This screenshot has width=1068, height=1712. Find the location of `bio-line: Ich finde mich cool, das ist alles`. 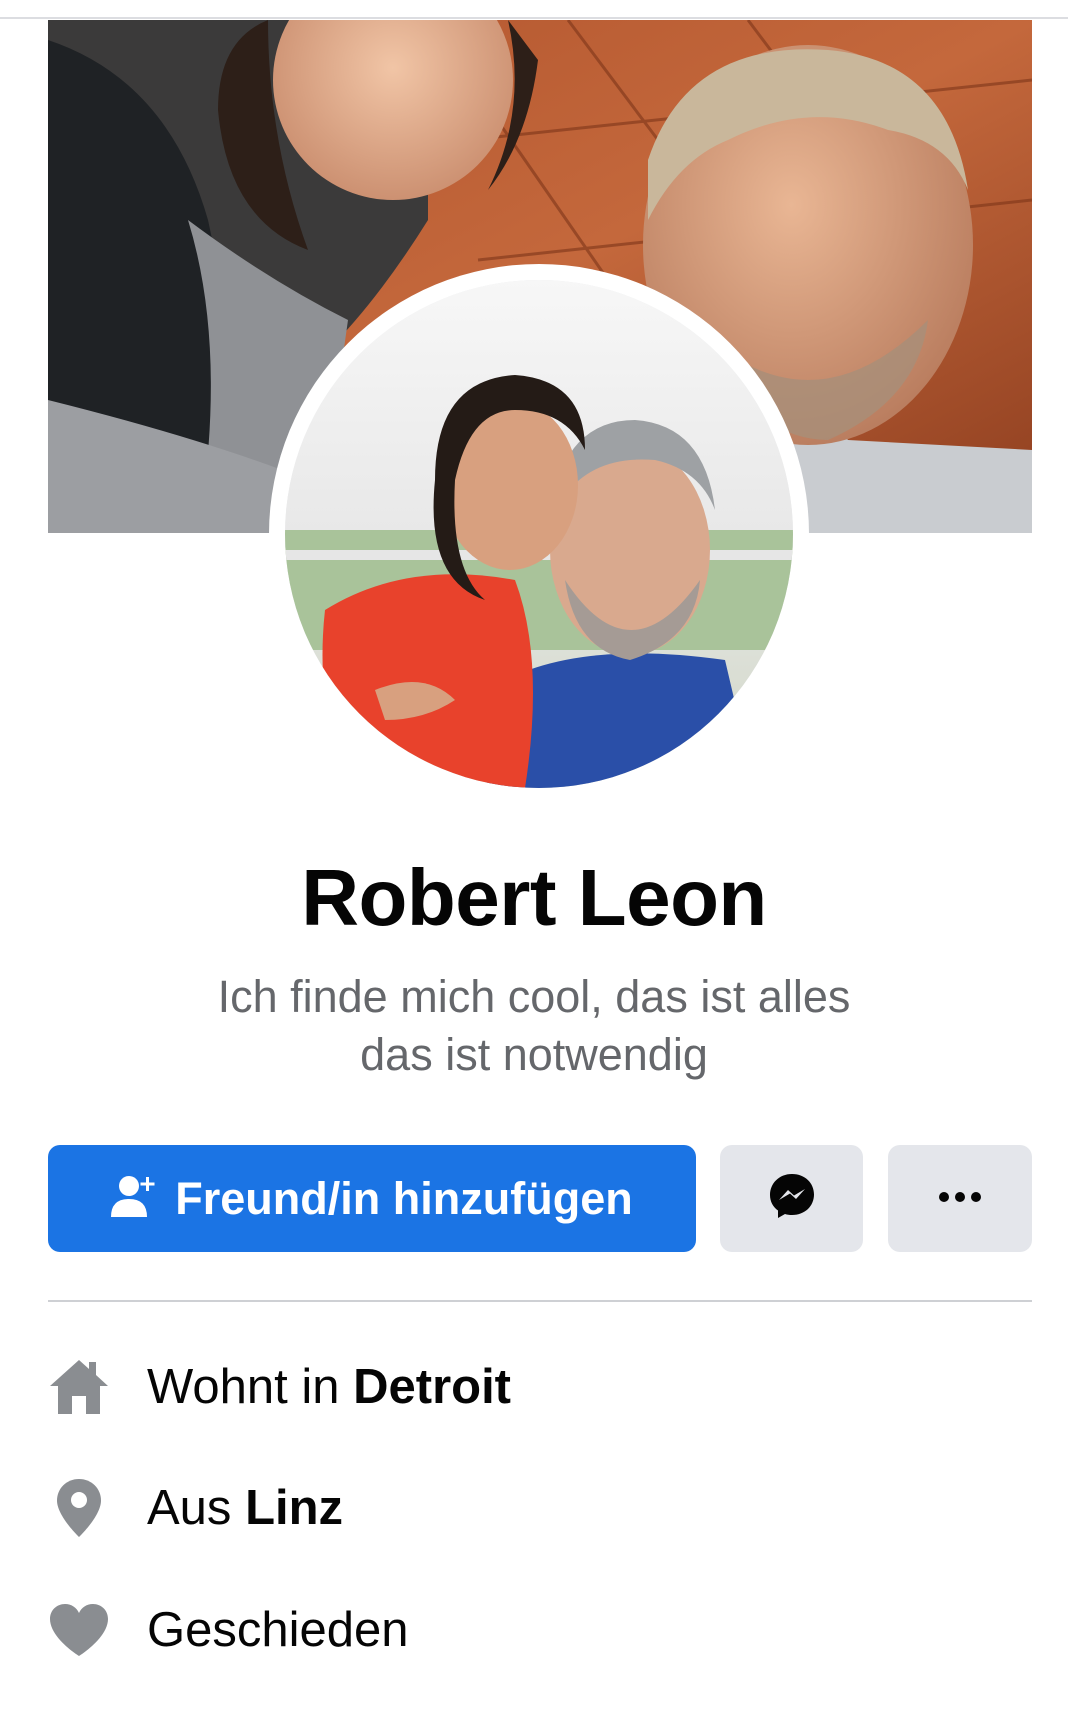

bio-line: Ich finde mich cool, das ist alles is located at coordinates (534, 996).